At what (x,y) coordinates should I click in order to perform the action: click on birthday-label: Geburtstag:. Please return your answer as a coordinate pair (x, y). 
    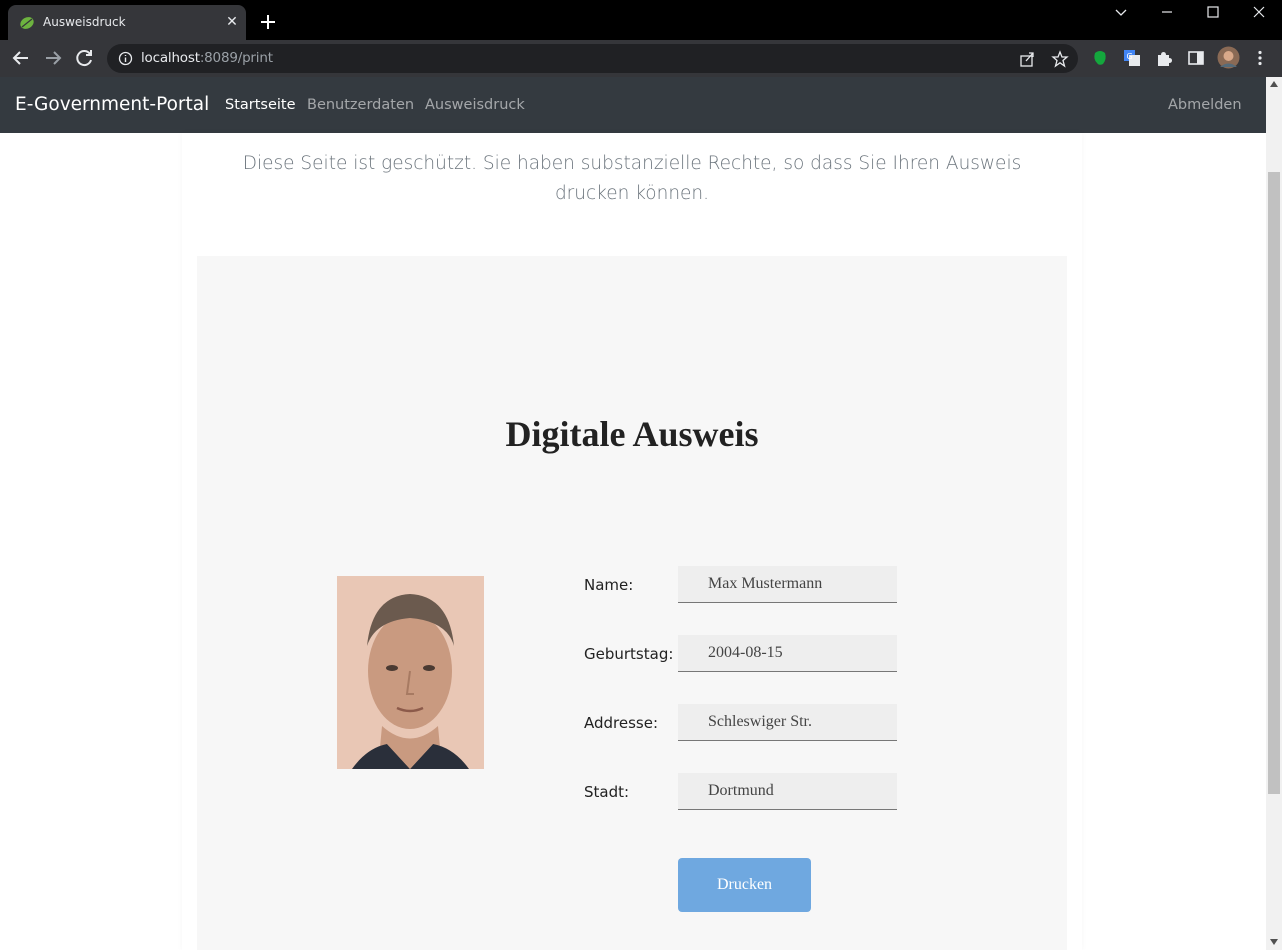
    Looking at the image, I should click on (629, 654).